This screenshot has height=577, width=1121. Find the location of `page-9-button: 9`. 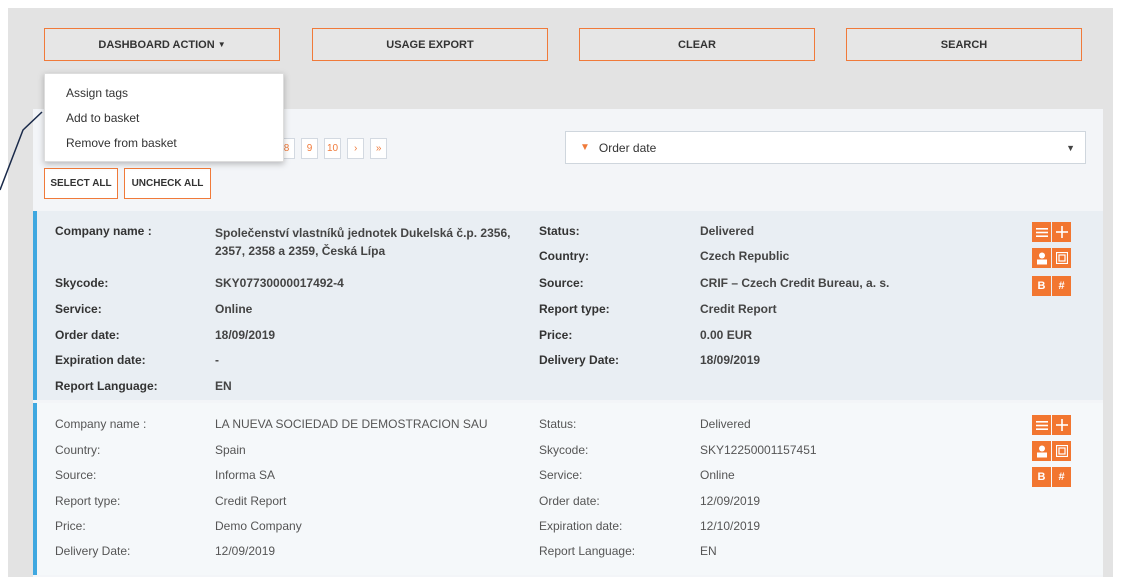

page-9-button: 9 is located at coordinates (309, 148).